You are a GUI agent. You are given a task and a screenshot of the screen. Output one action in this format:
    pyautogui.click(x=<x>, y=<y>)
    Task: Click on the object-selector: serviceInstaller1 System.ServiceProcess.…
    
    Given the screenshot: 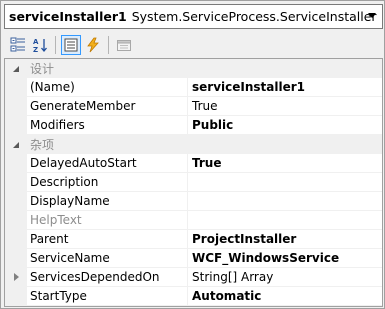 What is the action you would take?
    pyautogui.click(x=193, y=16)
    